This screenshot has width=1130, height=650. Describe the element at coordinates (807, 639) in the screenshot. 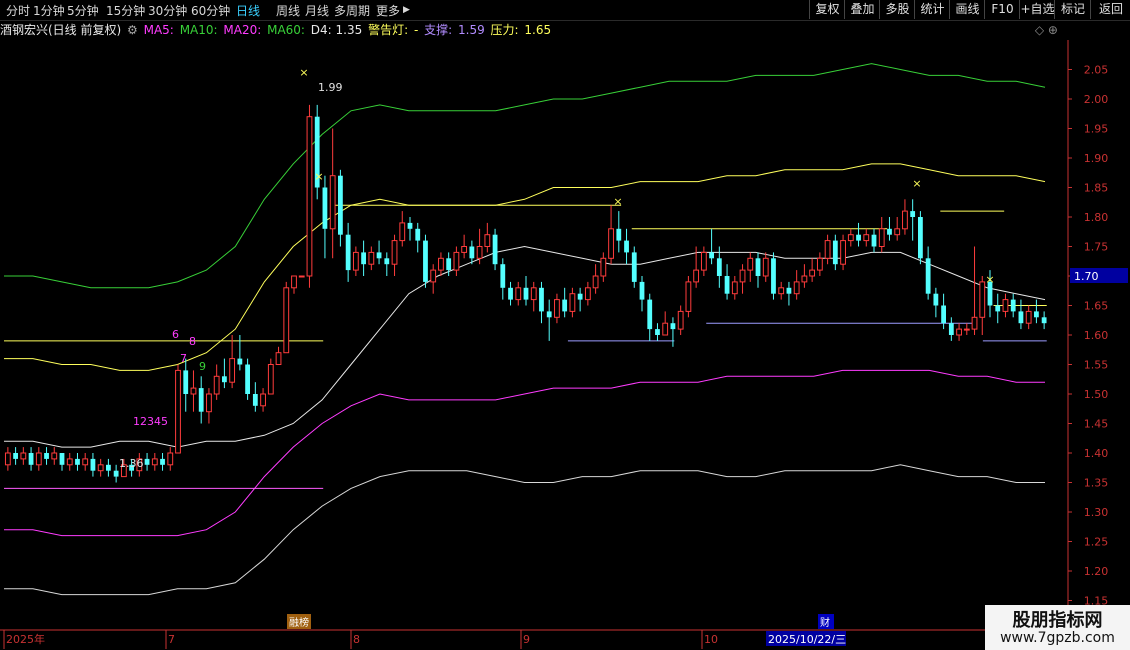

I see `date-highlight-label: 2025/10/22/三` at that location.